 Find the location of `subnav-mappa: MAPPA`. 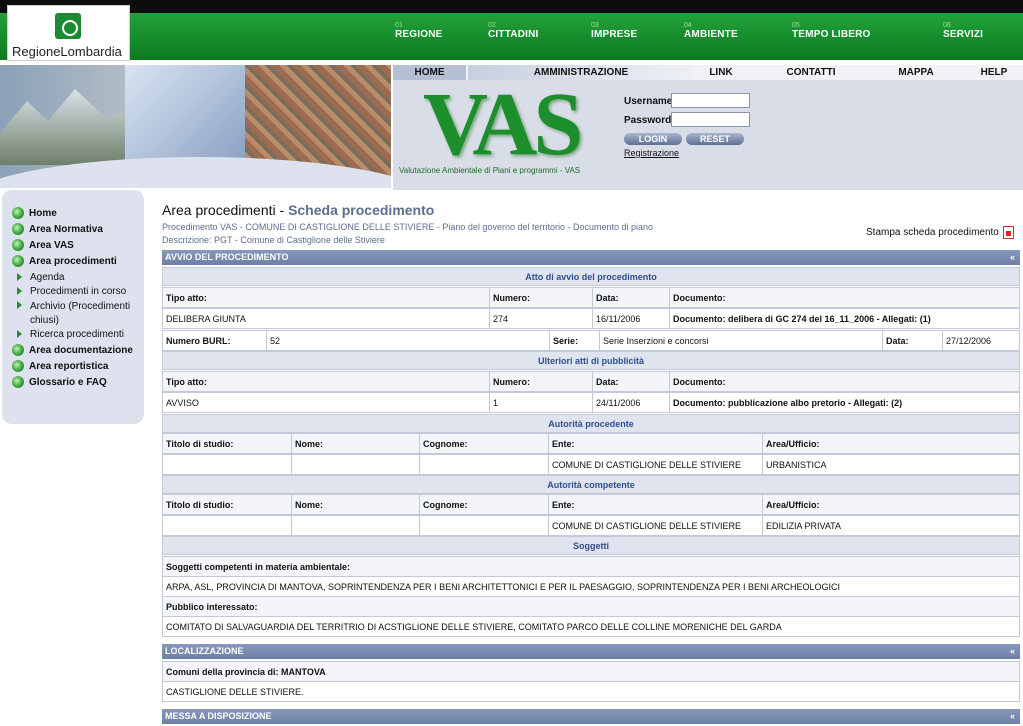

subnav-mappa: MAPPA is located at coordinates (916, 72).